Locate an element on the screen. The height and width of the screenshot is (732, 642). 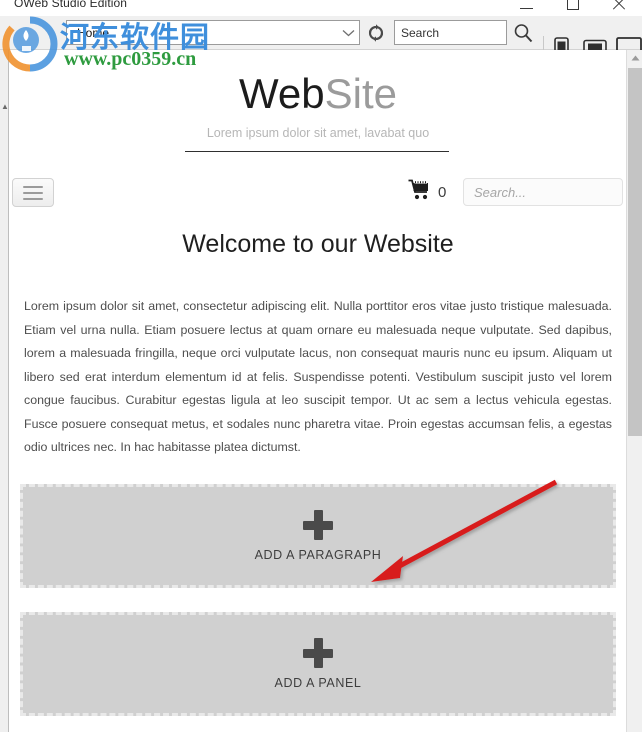
maximize-button is located at coordinates (573, 7).